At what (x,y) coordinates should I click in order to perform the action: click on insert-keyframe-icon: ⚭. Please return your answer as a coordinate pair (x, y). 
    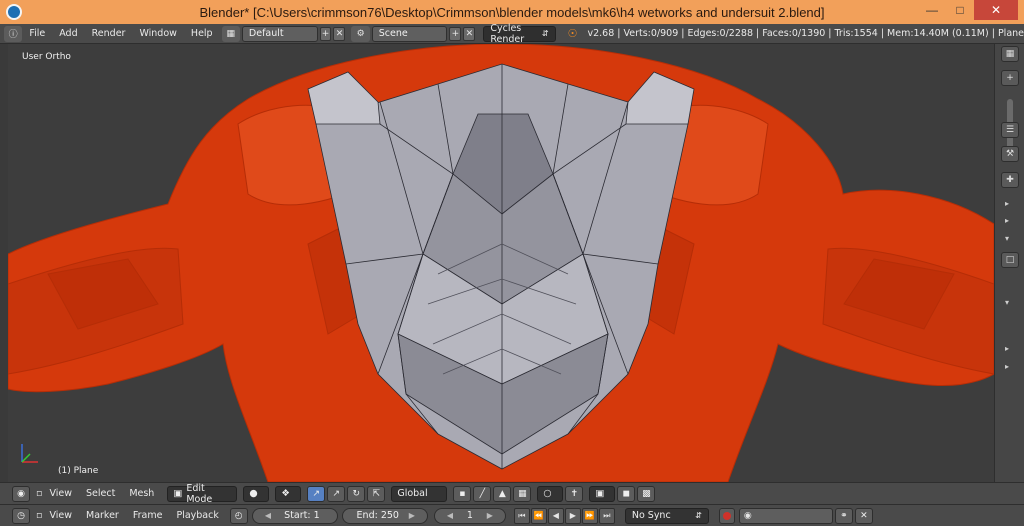
    Looking at the image, I should click on (843, 515).